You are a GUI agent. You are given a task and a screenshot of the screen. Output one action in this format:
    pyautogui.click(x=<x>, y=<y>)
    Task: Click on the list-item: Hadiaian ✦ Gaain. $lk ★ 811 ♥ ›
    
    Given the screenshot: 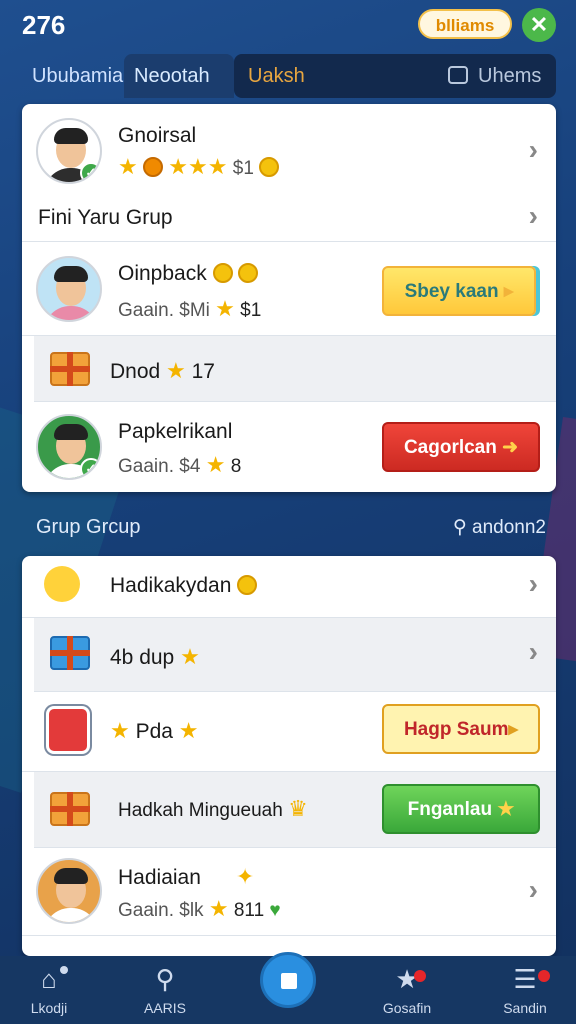 What is the action you would take?
    pyautogui.click(x=289, y=892)
    